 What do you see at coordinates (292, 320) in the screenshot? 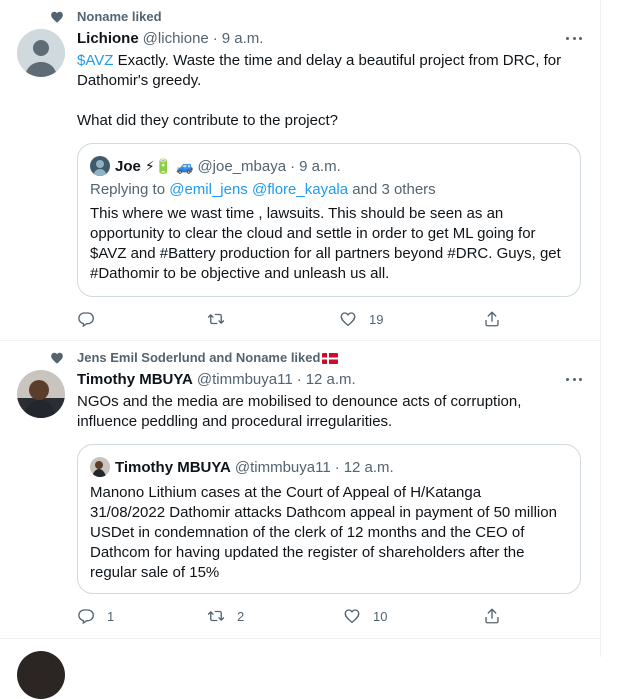
I see `tweet-actions: 19` at bounding box center [292, 320].